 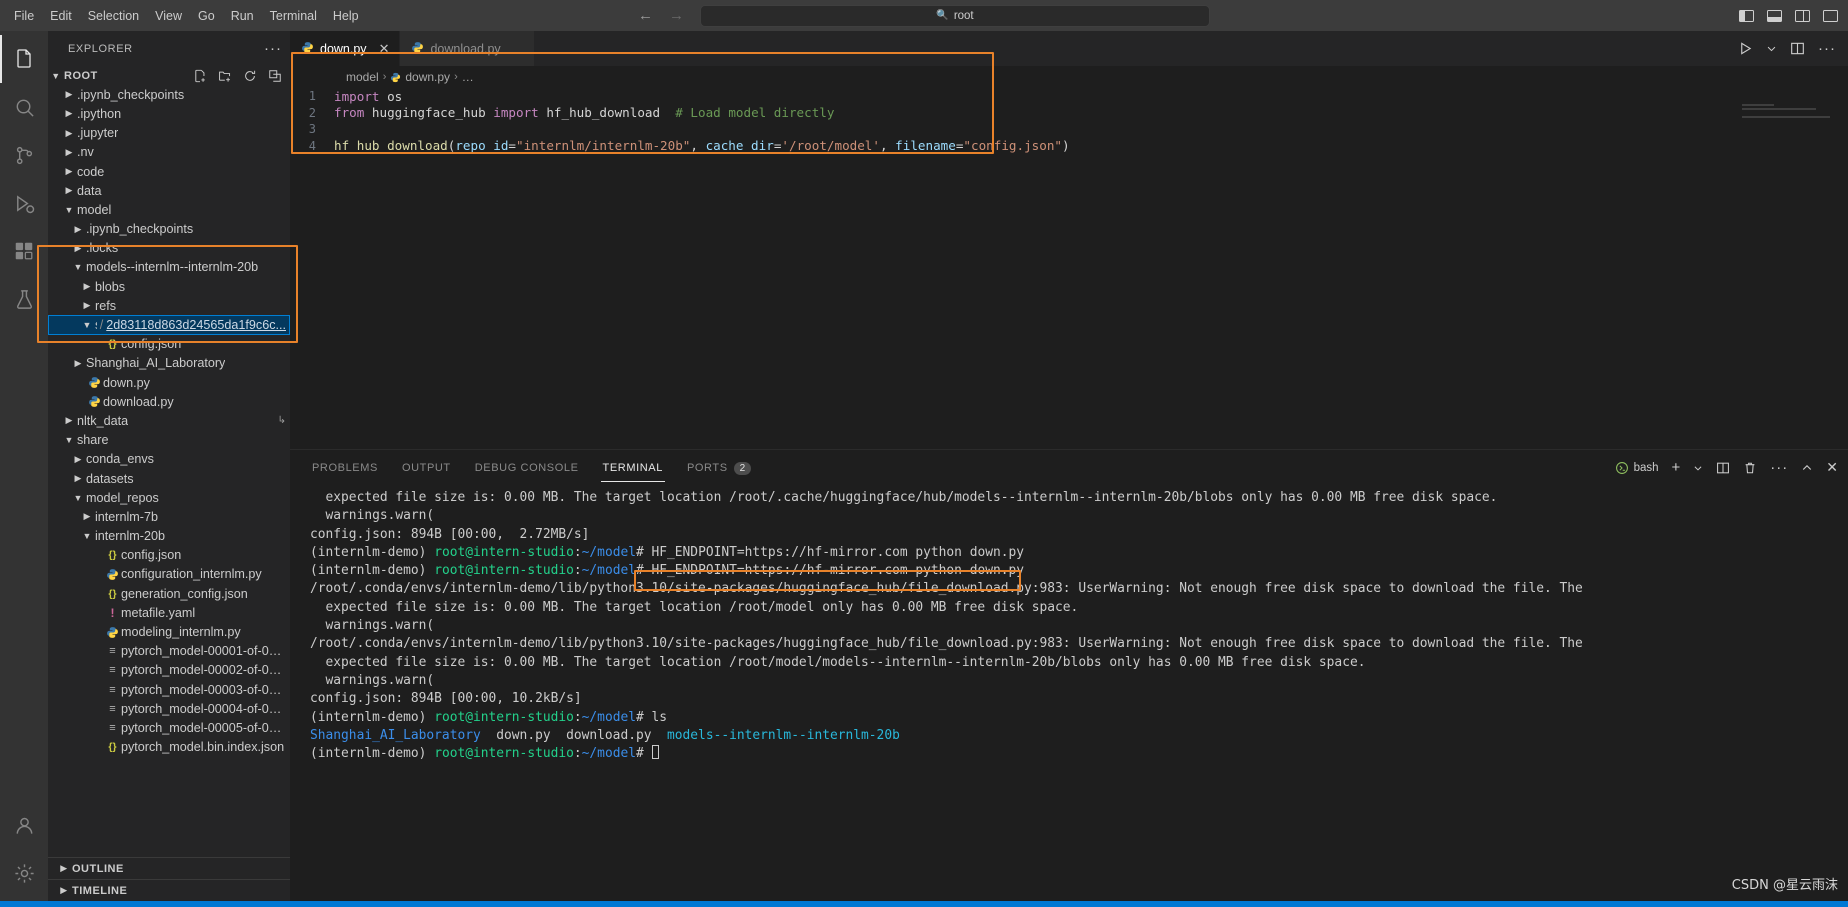 What do you see at coordinates (169, 516) in the screenshot?
I see `tree-item-internlm-7b: ▶ internlm-7b` at bounding box center [169, 516].